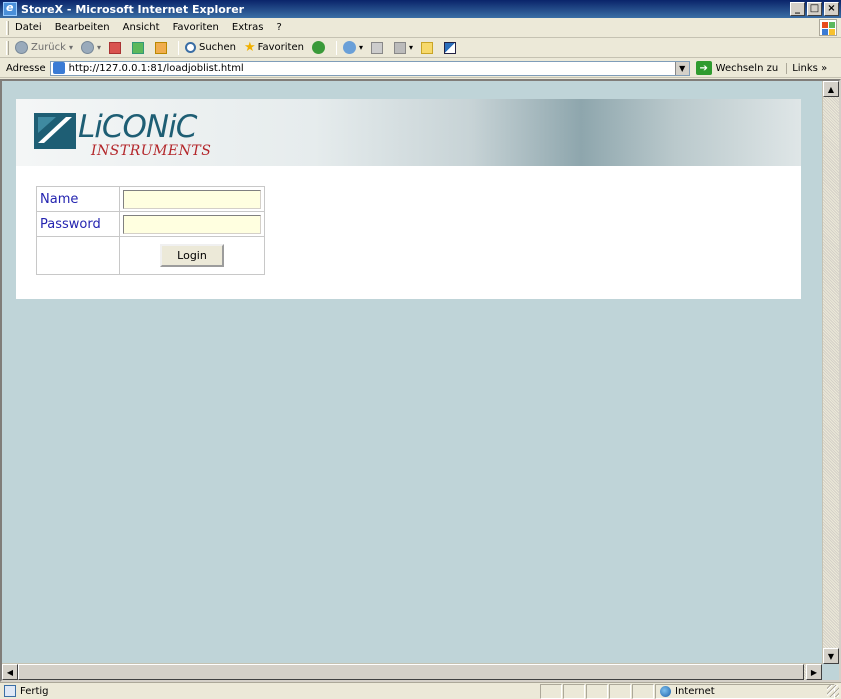 This screenshot has width=841, height=699. Describe the element at coordinates (703, 68) in the screenshot. I see `go-arrow-icon: ➔` at that location.